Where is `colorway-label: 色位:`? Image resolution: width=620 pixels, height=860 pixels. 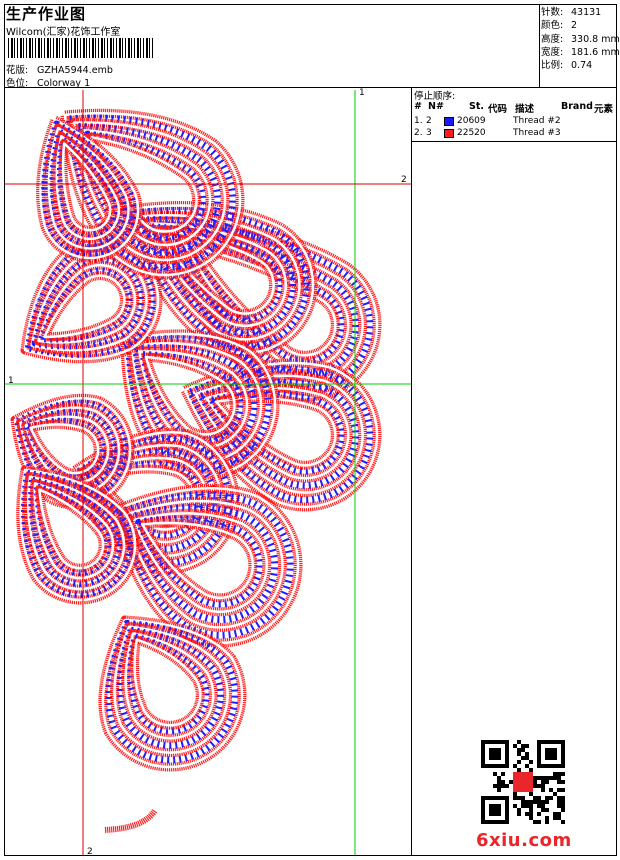 colorway-label: 色位: is located at coordinates (17, 83).